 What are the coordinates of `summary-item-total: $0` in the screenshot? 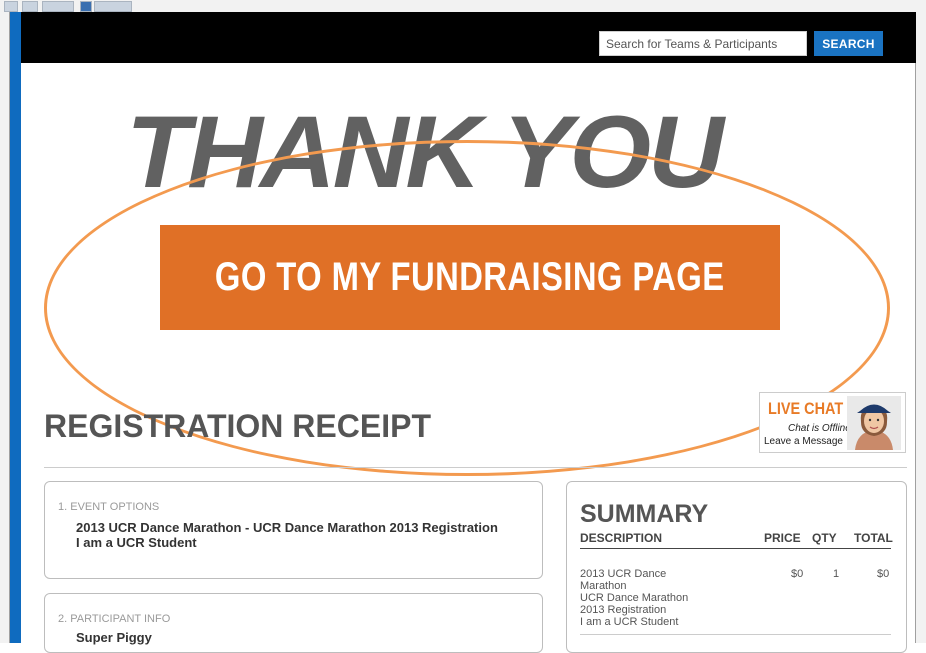 It's located at (883, 574).